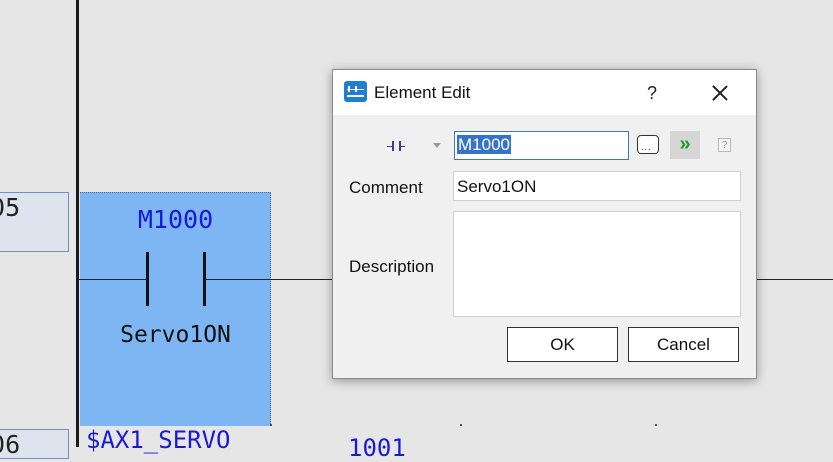  I want to click on help-info-icon: ?, so click(724, 145).